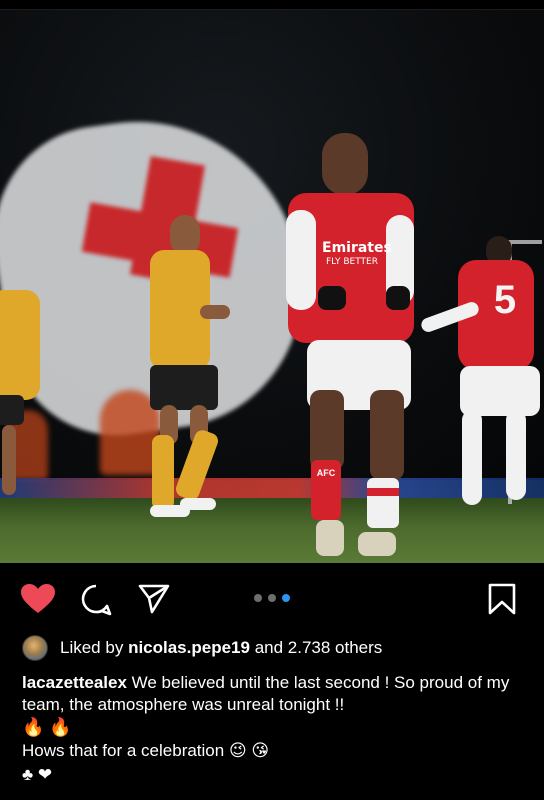 The width and height of the screenshot is (544, 800). I want to click on sock-badge: AFC, so click(326, 473).